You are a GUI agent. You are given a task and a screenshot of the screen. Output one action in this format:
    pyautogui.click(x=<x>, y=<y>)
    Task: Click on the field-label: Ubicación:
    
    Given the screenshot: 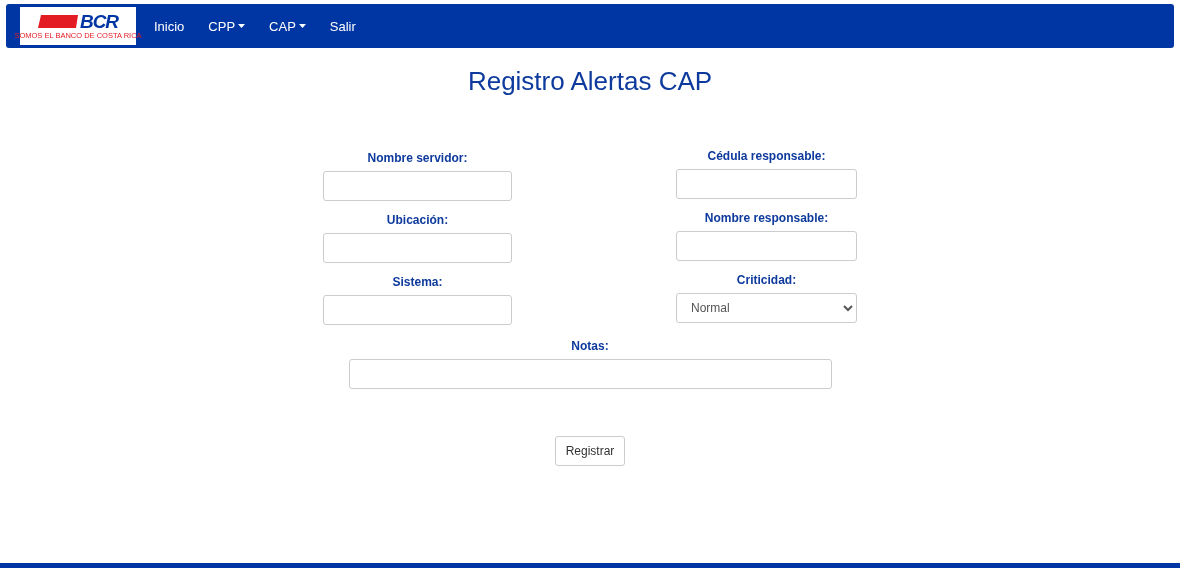 What is the action you would take?
    pyautogui.click(x=417, y=220)
    